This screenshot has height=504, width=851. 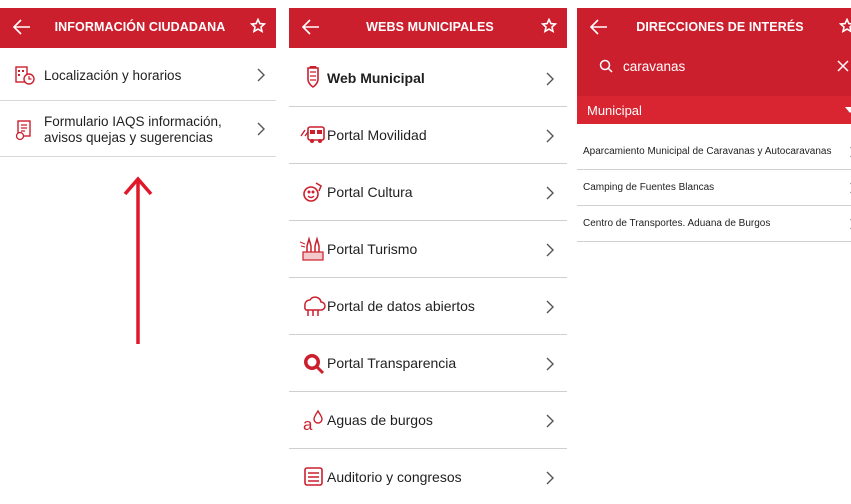 I want to click on search-input, so click(x=713, y=66).